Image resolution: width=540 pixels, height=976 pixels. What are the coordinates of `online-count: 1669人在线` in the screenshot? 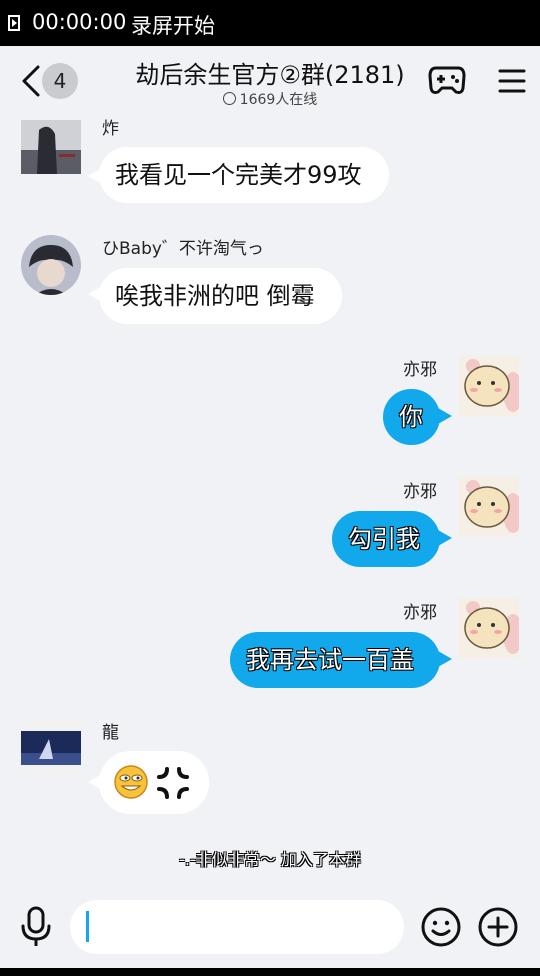 It's located at (270, 99).